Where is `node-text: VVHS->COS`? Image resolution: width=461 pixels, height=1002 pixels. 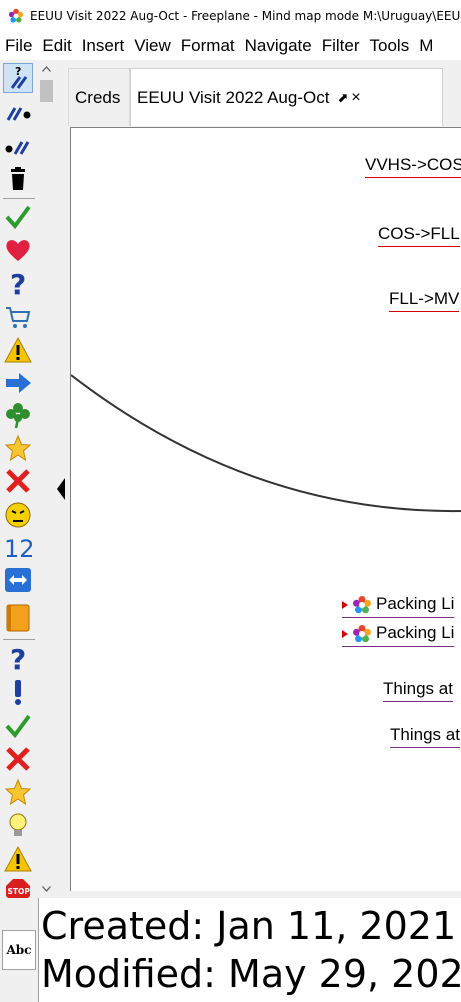
node-text: VVHS->COS is located at coordinates (413, 164).